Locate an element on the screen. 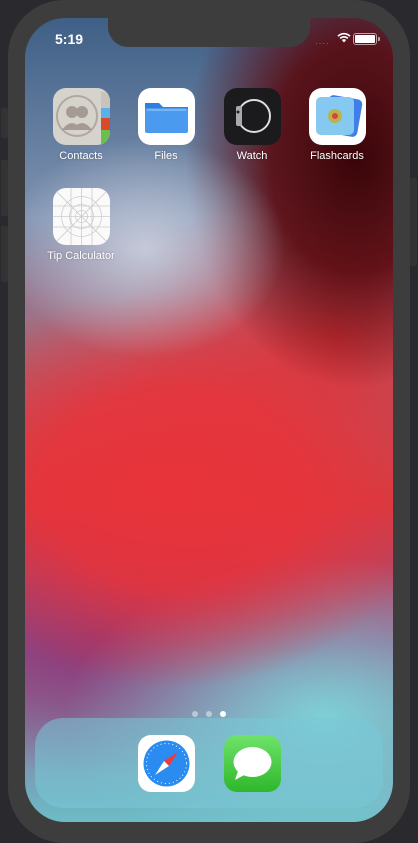  app-label: Flashcards is located at coordinates (337, 156).